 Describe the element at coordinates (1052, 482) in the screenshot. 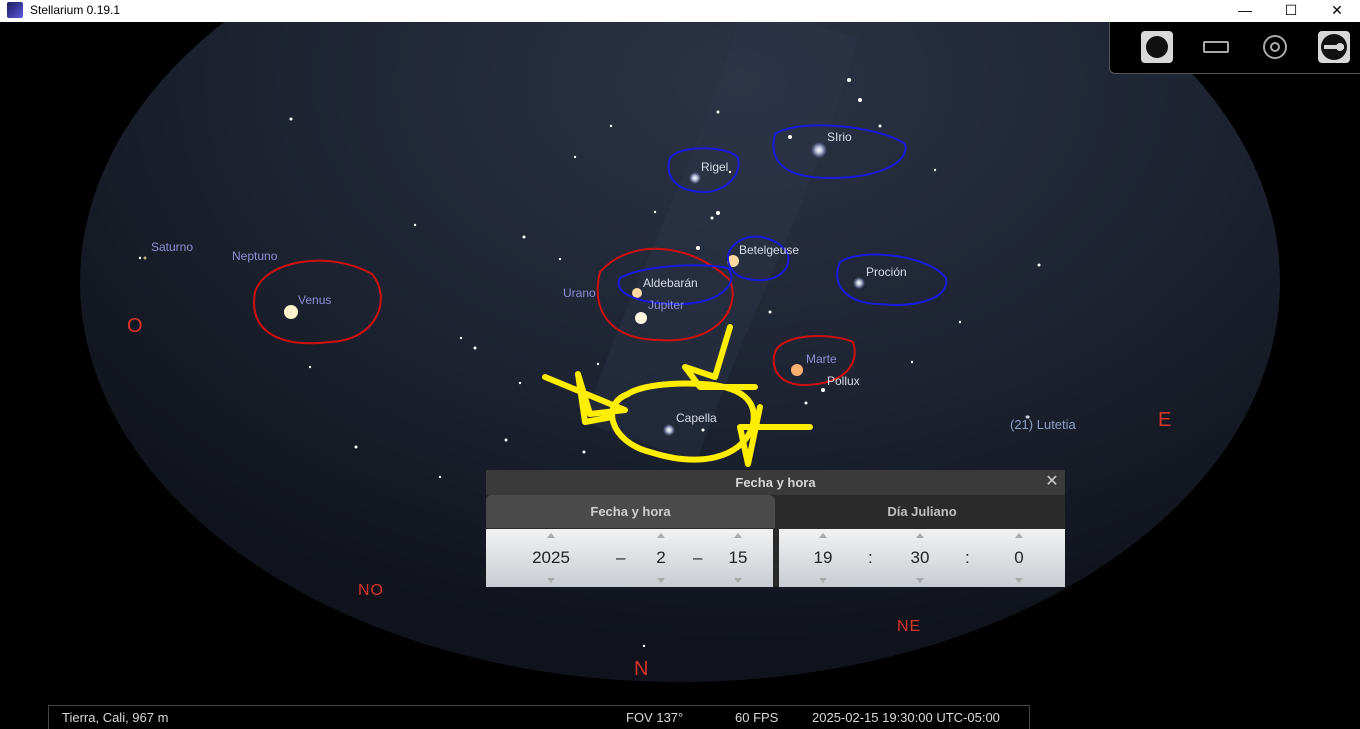

I see `dialog-close-icon: ✕` at that location.